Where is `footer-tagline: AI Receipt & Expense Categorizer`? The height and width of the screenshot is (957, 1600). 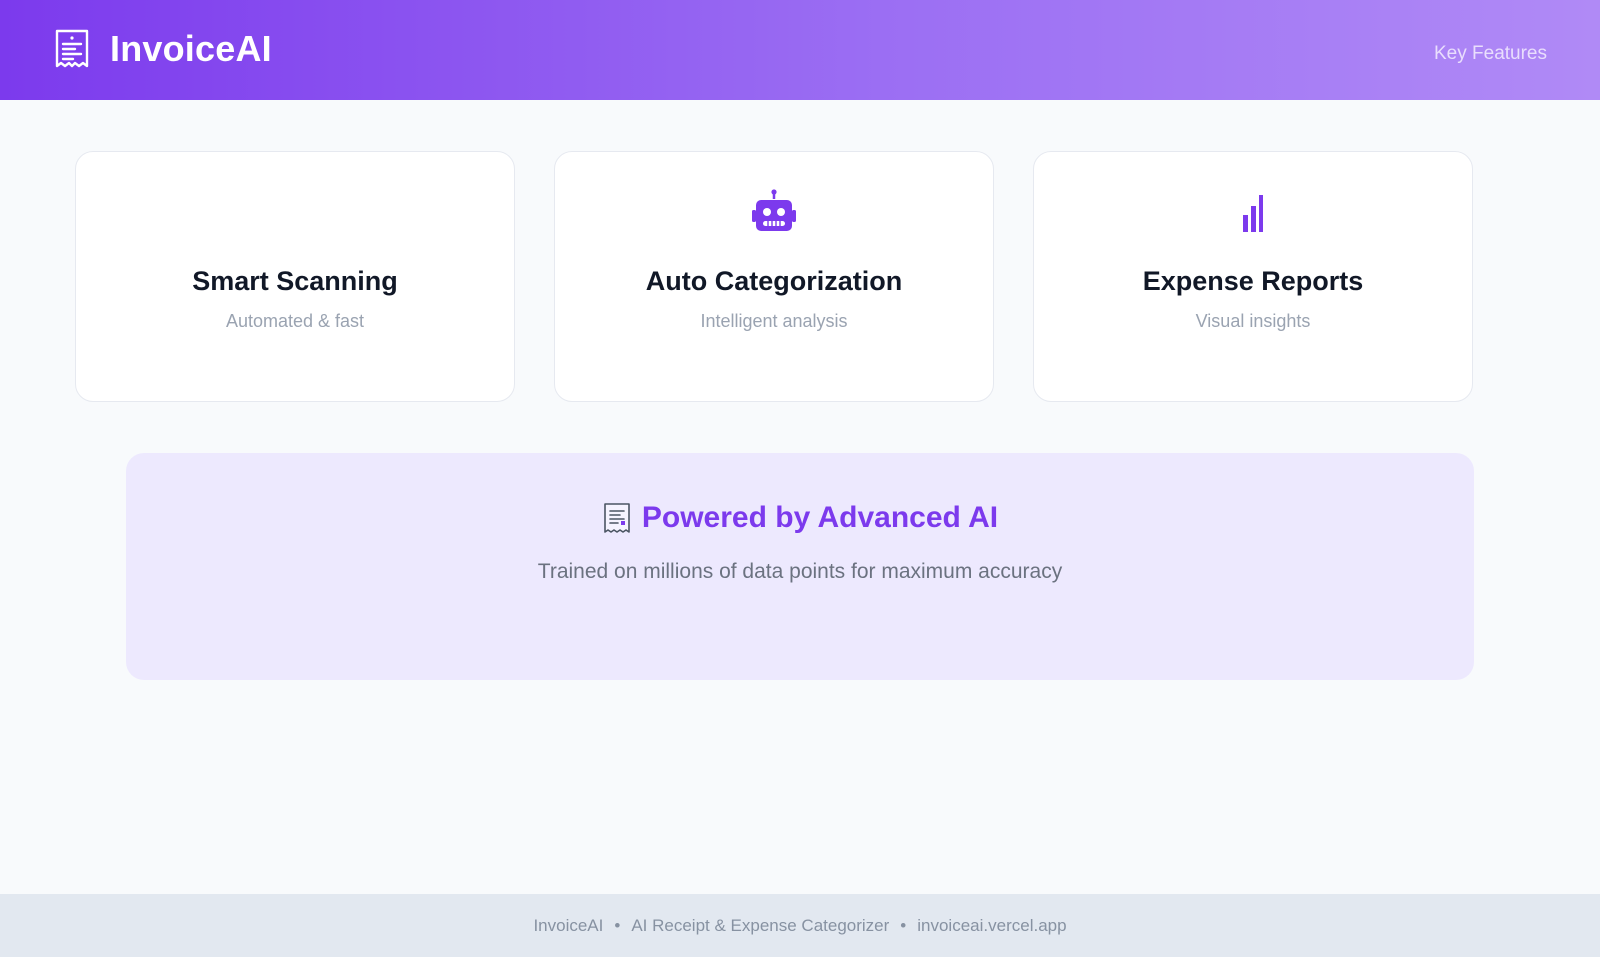
footer-tagline: AI Receipt & Expense Categorizer is located at coordinates (760, 925).